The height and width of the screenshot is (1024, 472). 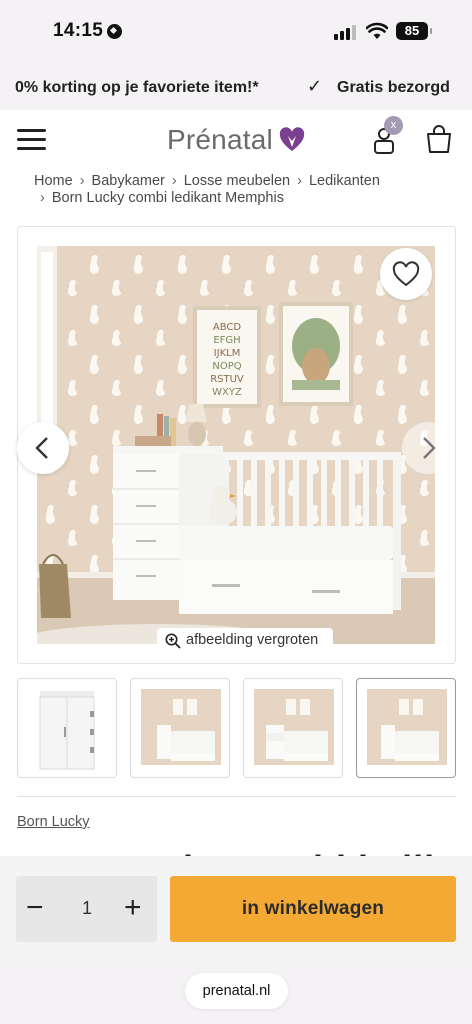 I want to click on breadcrumb-home: Home, so click(x=53, y=181).